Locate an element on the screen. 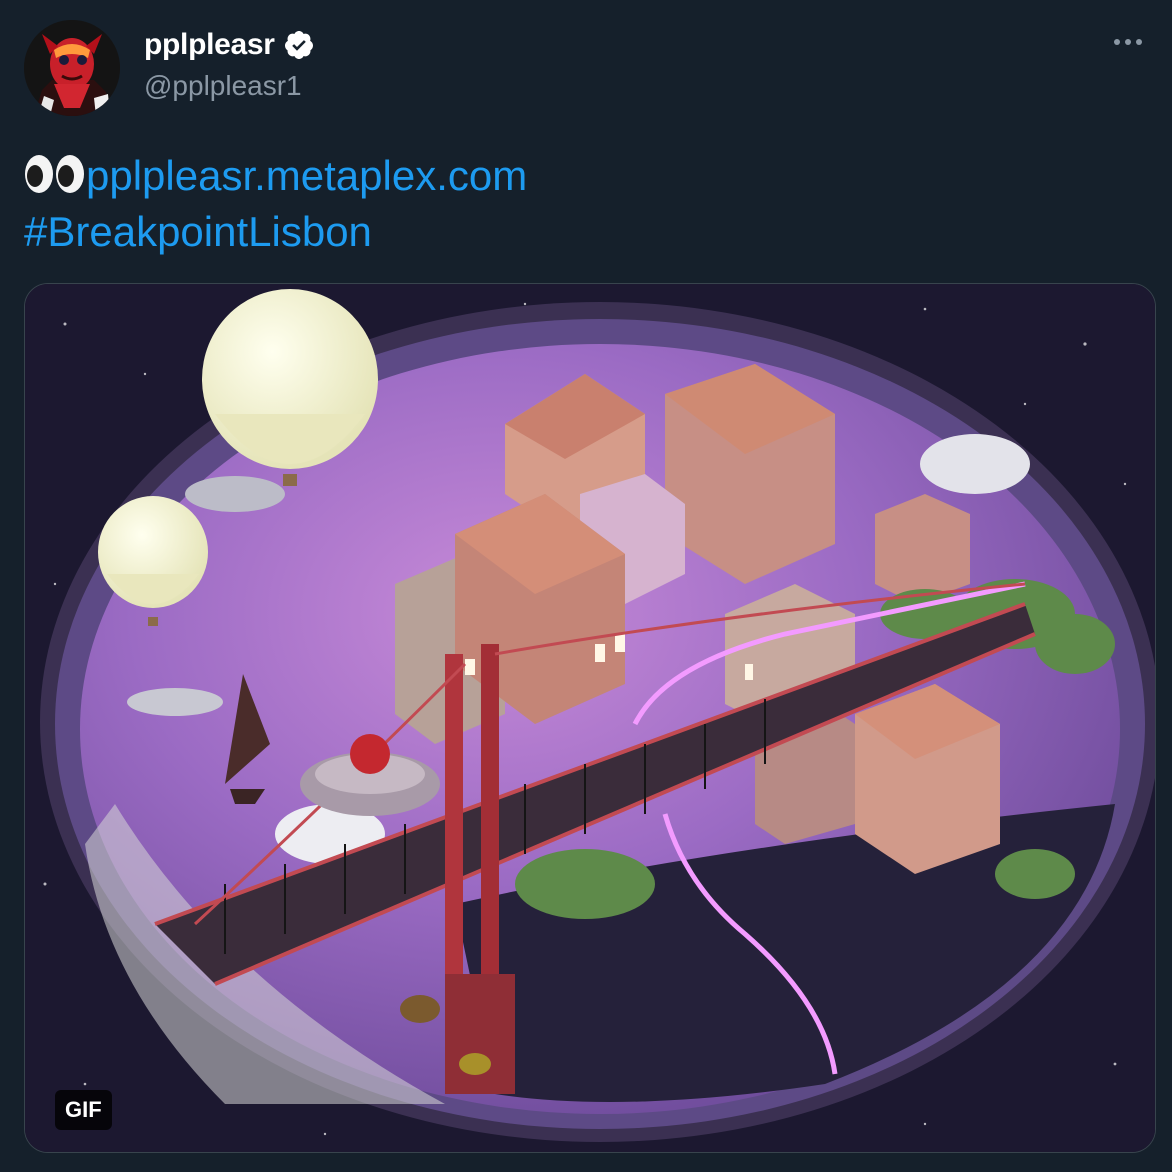 The height and width of the screenshot is (1172, 1172). verified-badge-icon is located at coordinates (298, 45).